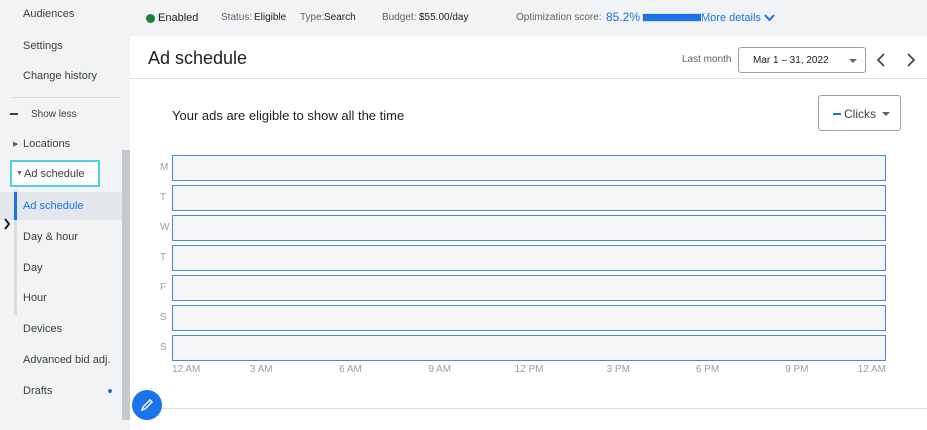 This screenshot has height=430, width=927. I want to click on page-title: Ad schedule, so click(198, 58).